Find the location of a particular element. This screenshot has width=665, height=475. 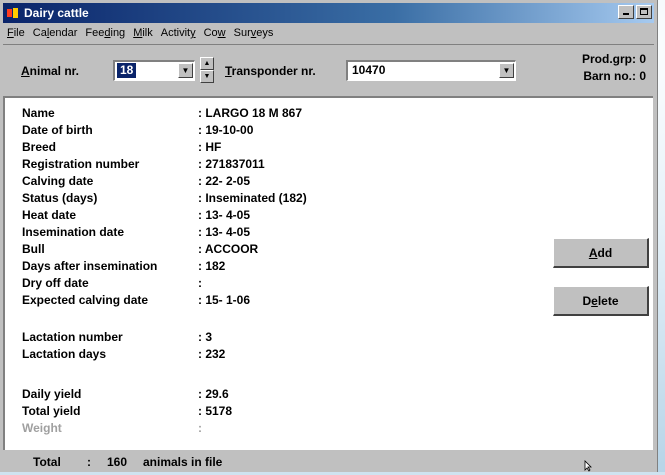

detail-row: Name: LARGO 18 M 867 is located at coordinates (162, 113).